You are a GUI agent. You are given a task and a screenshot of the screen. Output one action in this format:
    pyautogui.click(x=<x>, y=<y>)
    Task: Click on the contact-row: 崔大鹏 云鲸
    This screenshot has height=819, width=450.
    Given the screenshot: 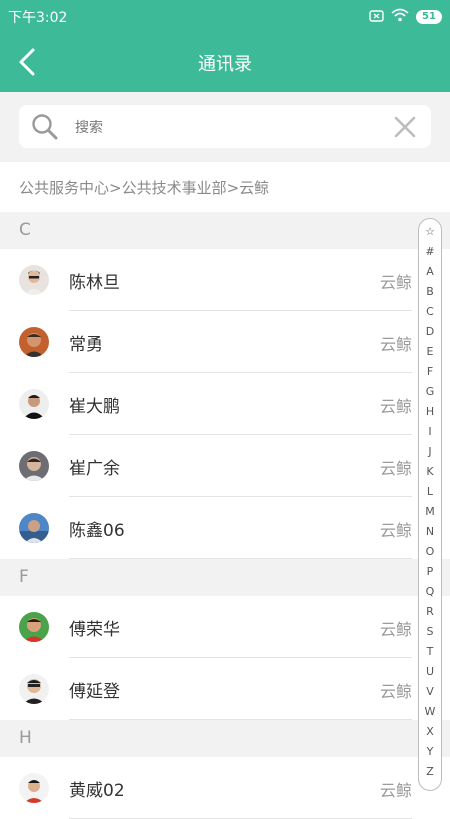 What is the action you would take?
    pyautogui.click(x=225, y=404)
    